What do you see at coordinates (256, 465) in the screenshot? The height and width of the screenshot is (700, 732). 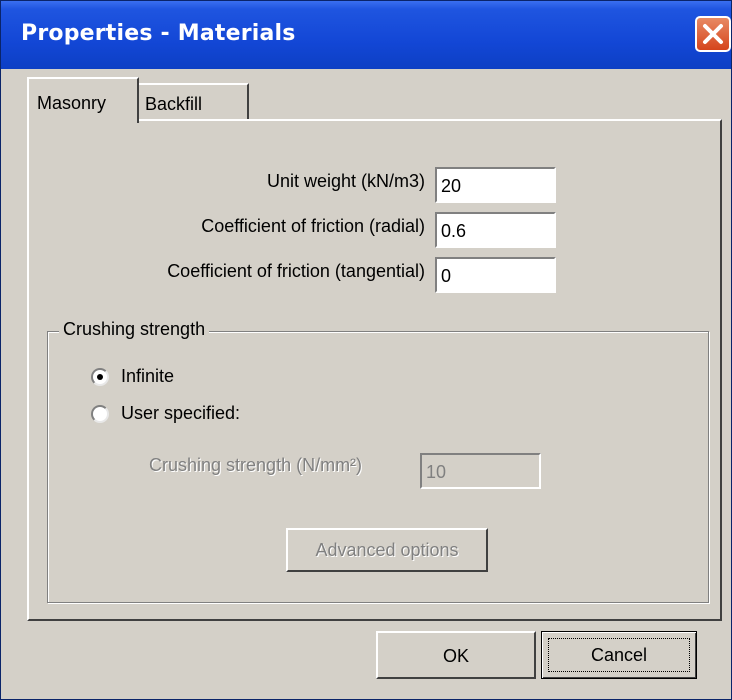 I see `crushing-strength-value-label: Crushing strength (N/mm²)` at bounding box center [256, 465].